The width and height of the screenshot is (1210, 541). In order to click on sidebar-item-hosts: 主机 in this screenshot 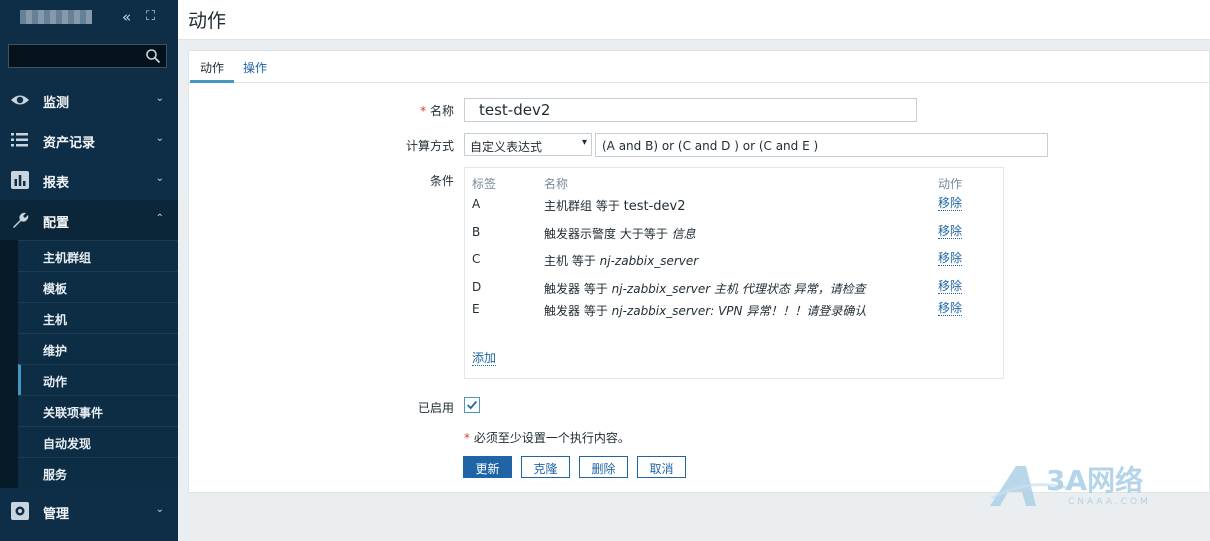, I will do `click(98, 317)`.